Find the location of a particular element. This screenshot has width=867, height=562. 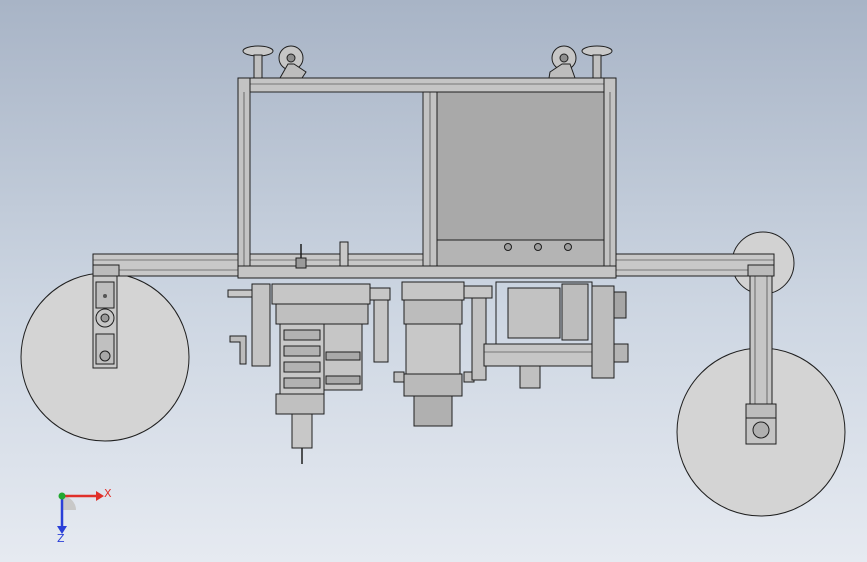

y-axis-dot is located at coordinates (62, 496).